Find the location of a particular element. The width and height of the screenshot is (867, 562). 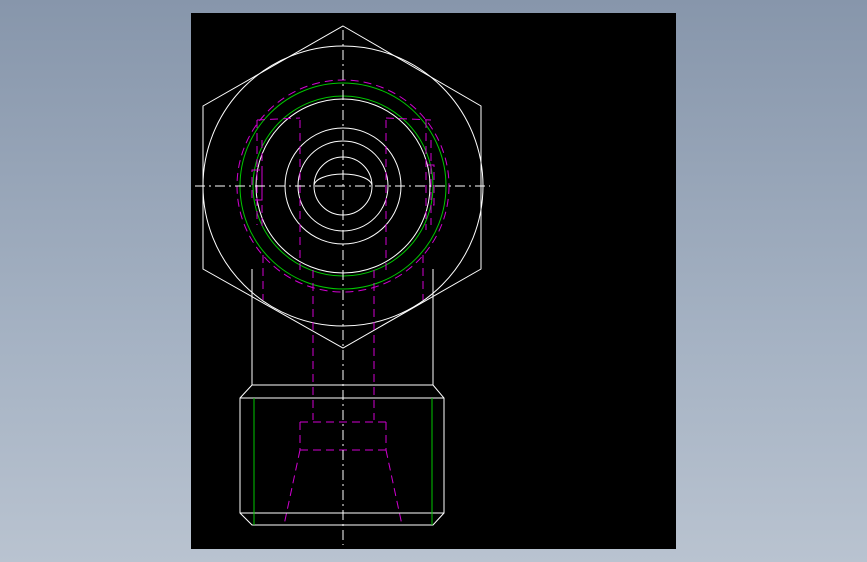

fitting-outline is located at coordinates (342, 455).